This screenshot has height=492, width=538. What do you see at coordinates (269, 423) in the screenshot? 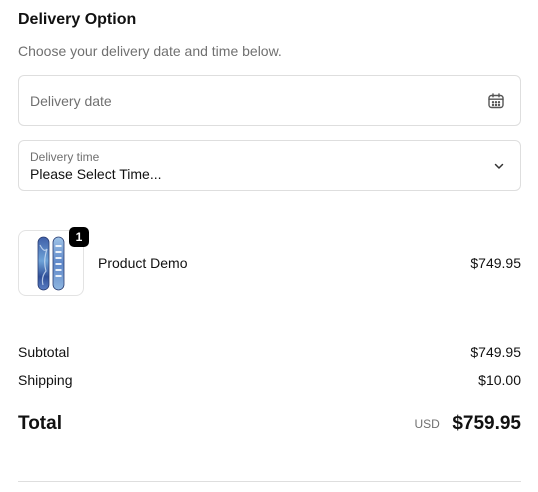
I see `total-row: Total USD $759.95` at bounding box center [269, 423].